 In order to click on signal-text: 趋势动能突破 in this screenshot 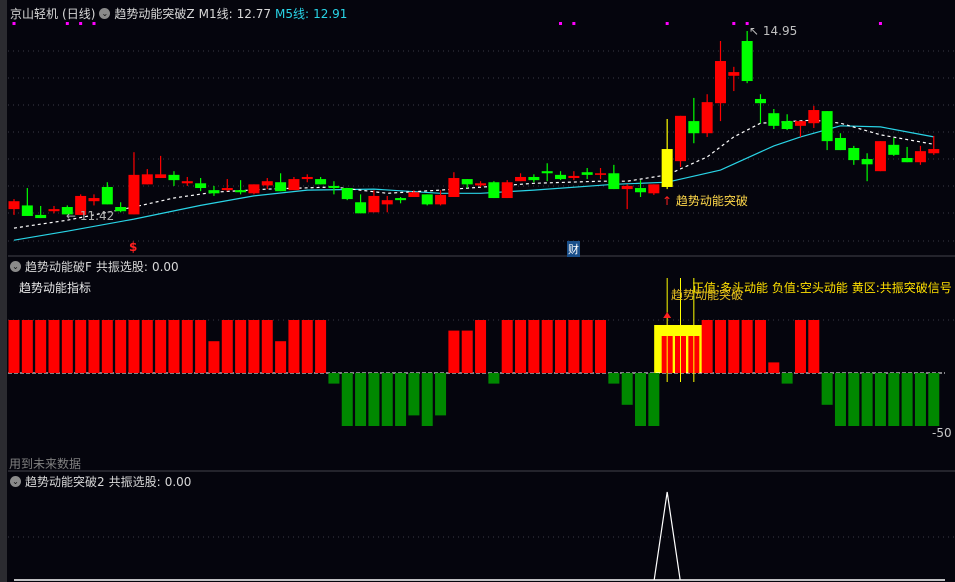, I will do `click(711, 201)`.